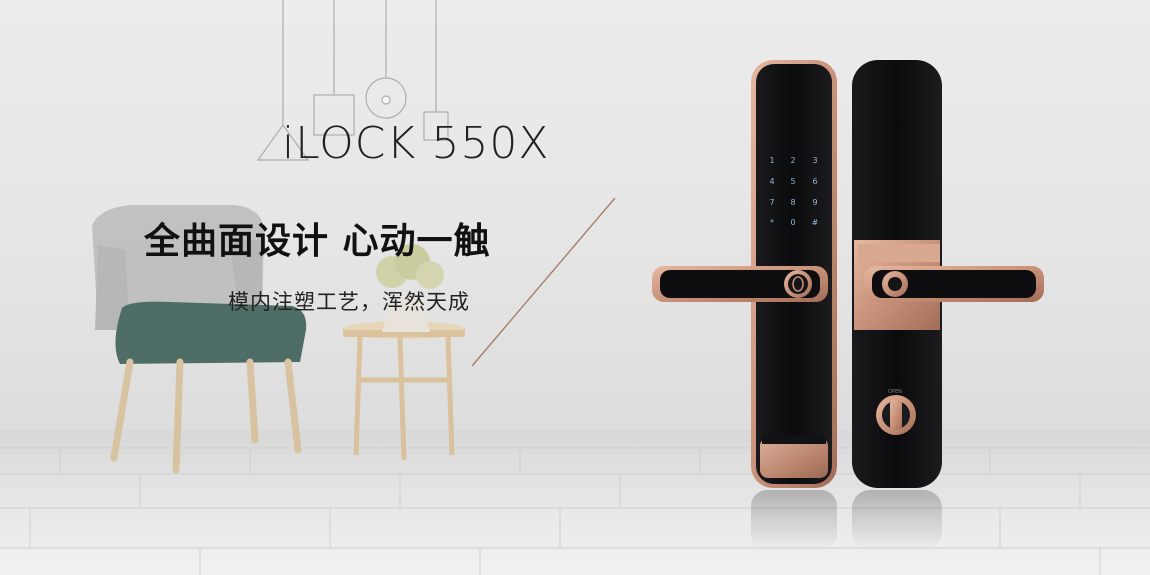 This screenshot has height=575, width=1150. What do you see at coordinates (814, 202) in the screenshot?
I see `svg-text: 9` at bounding box center [814, 202].